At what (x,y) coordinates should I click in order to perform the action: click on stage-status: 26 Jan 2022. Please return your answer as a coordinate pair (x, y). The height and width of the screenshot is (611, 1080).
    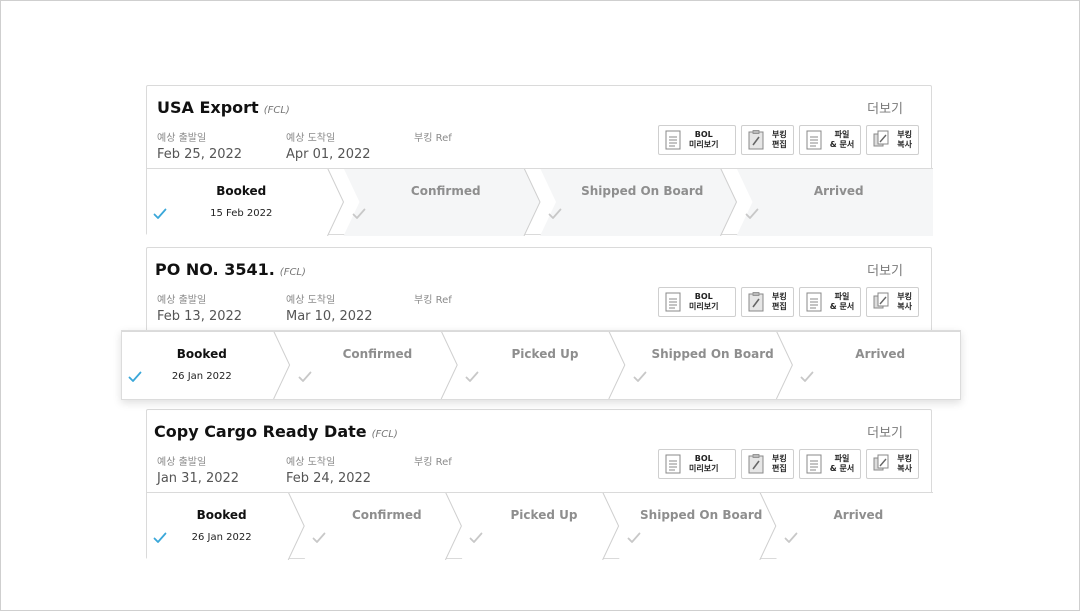
    Looking at the image, I should click on (202, 376).